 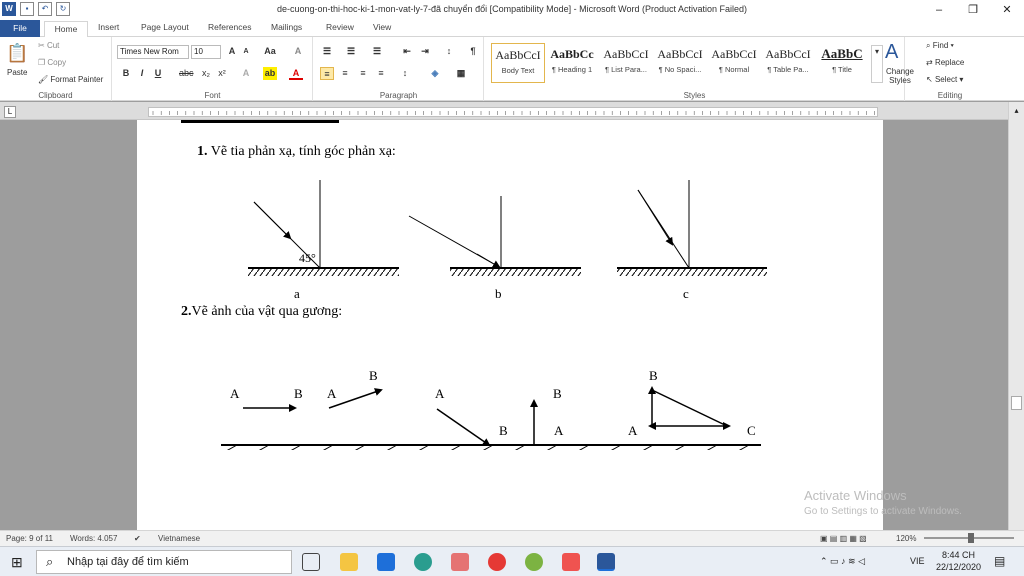 I want to click on cursor-icon: ↖, so click(x=929, y=79).